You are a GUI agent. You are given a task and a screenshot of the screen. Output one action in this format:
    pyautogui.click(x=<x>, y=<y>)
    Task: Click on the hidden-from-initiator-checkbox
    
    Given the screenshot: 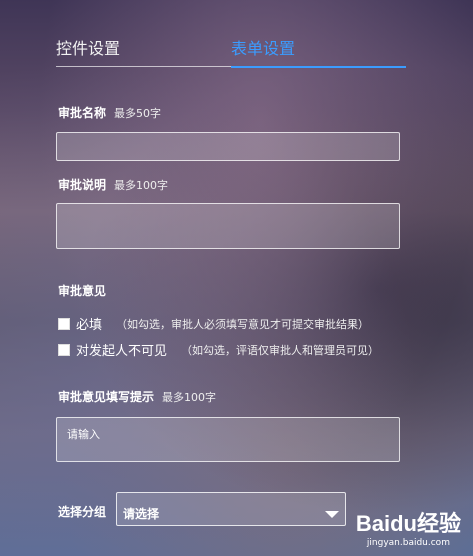 What is the action you would take?
    pyautogui.click(x=64, y=349)
    